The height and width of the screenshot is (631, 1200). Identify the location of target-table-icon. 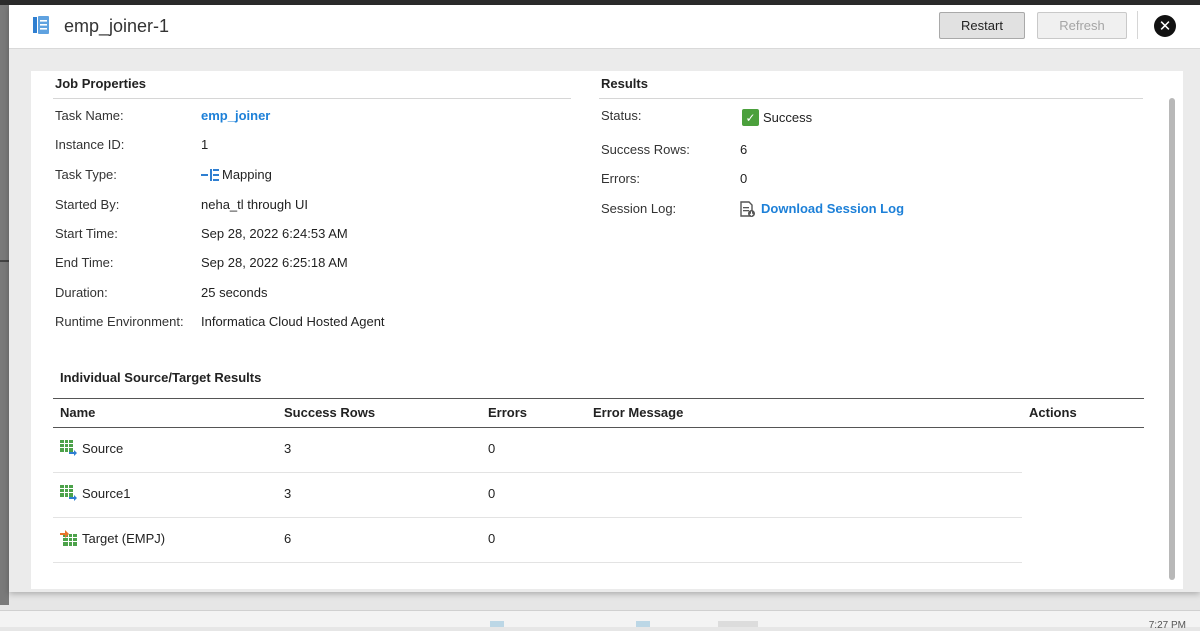
(68, 538).